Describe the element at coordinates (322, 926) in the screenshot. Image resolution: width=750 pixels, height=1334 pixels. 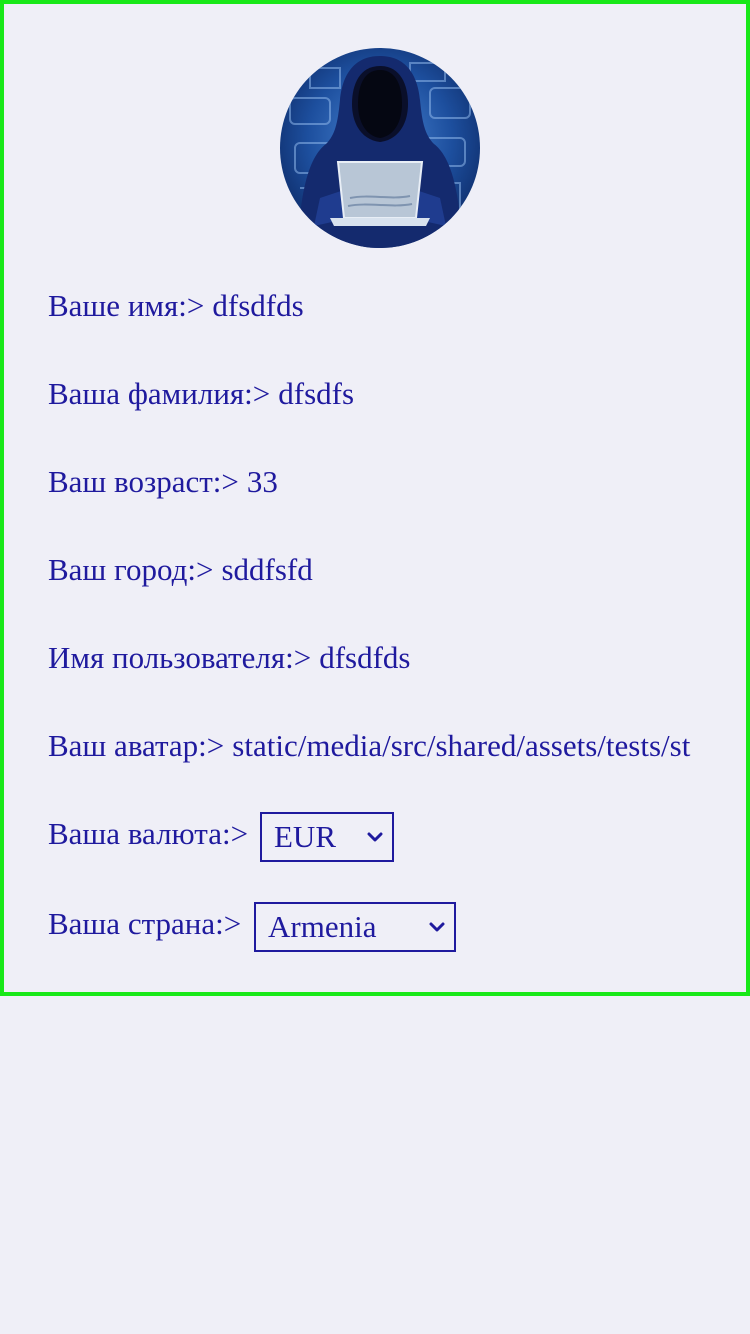
I see `country-selected-value: Armenia` at that location.